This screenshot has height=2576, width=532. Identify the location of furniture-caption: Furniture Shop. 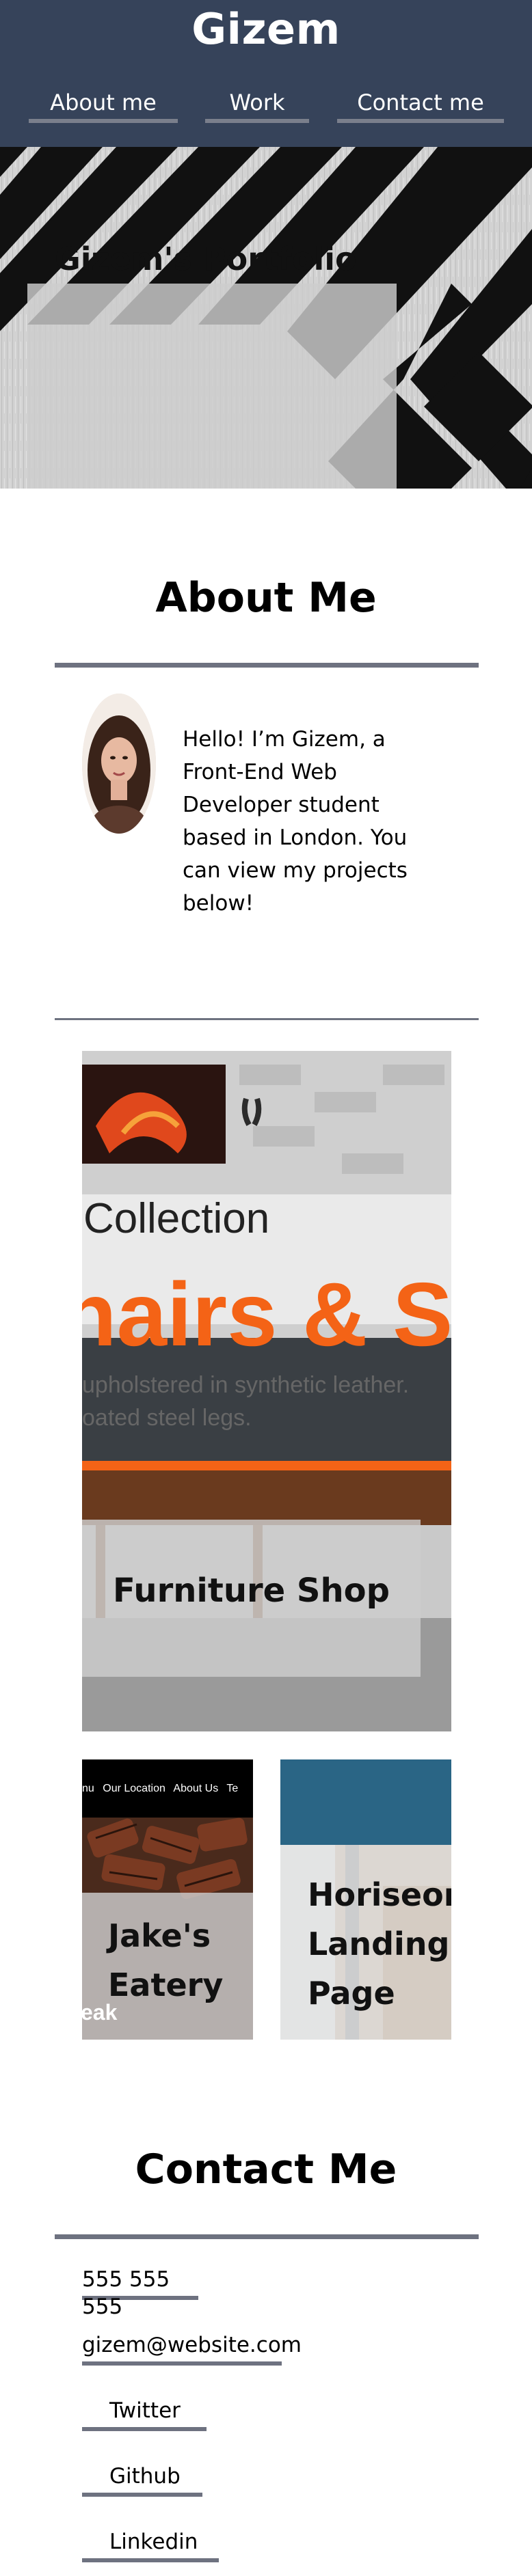
(251, 1591).